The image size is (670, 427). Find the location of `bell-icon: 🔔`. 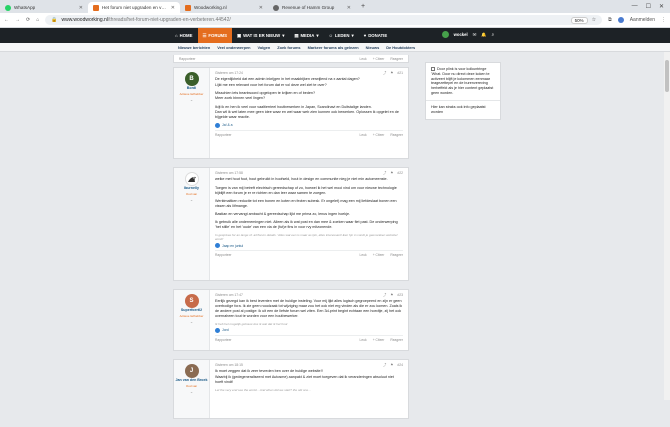

bell-icon: 🔔 is located at coordinates (483, 35).